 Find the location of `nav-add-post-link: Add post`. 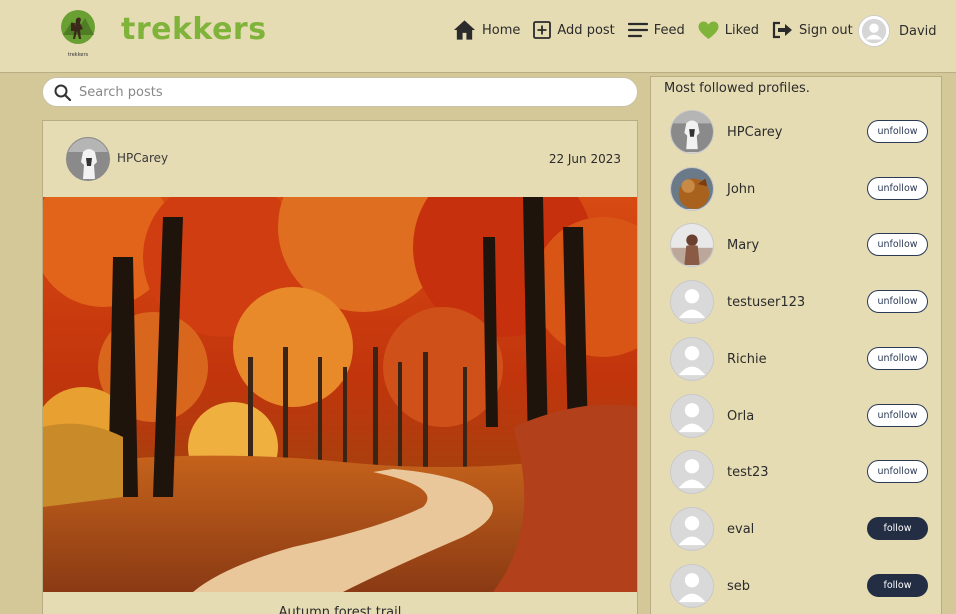

nav-add-post-link: Add post is located at coordinates (574, 30).